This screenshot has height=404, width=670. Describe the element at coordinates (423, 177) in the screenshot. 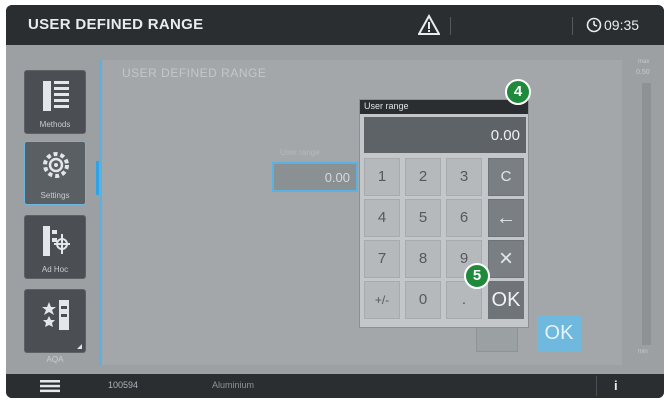

I see `key-2: 2` at that location.